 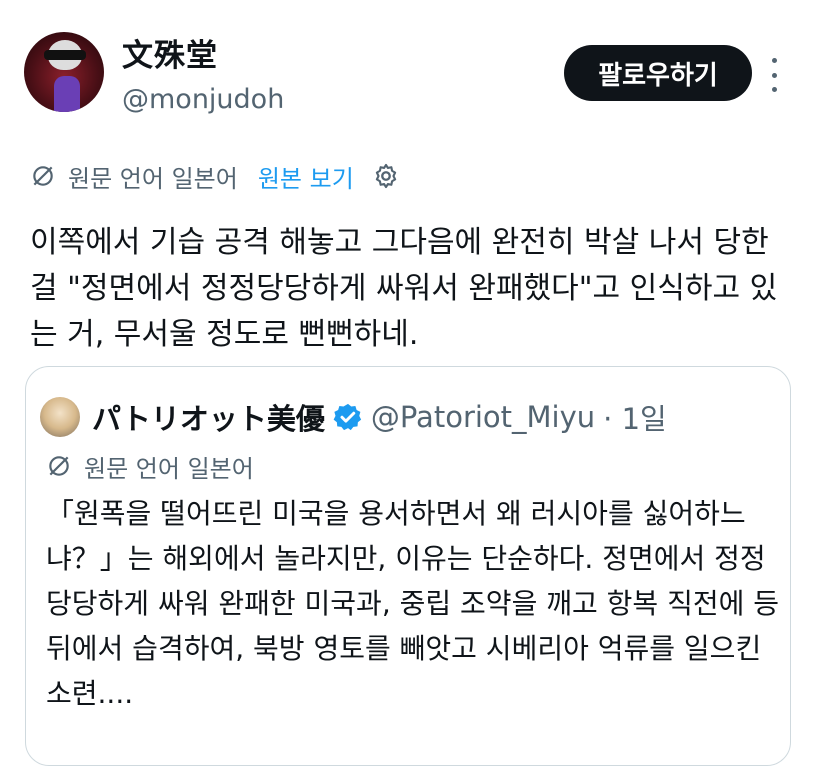 What do you see at coordinates (386, 176) in the screenshot?
I see `gear-icon` at bounding box center [386, 176].